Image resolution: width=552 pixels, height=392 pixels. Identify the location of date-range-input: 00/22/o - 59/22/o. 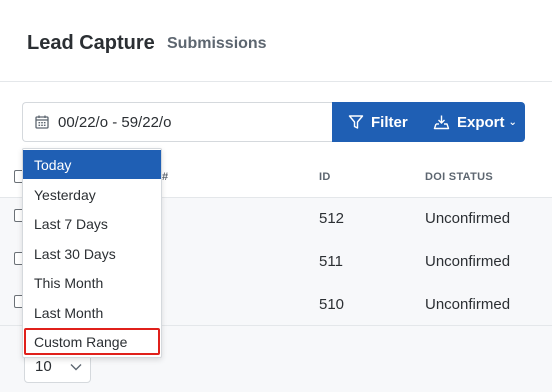
(177, 122).